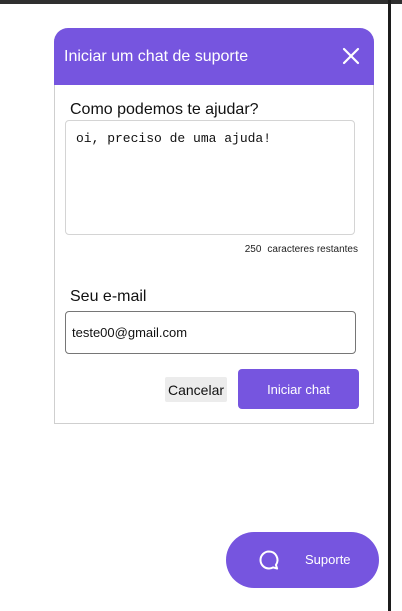 This screenshot has height=611, width=402. I want to click on char-counter: 250 caracteres restantes, so click(301, 249).